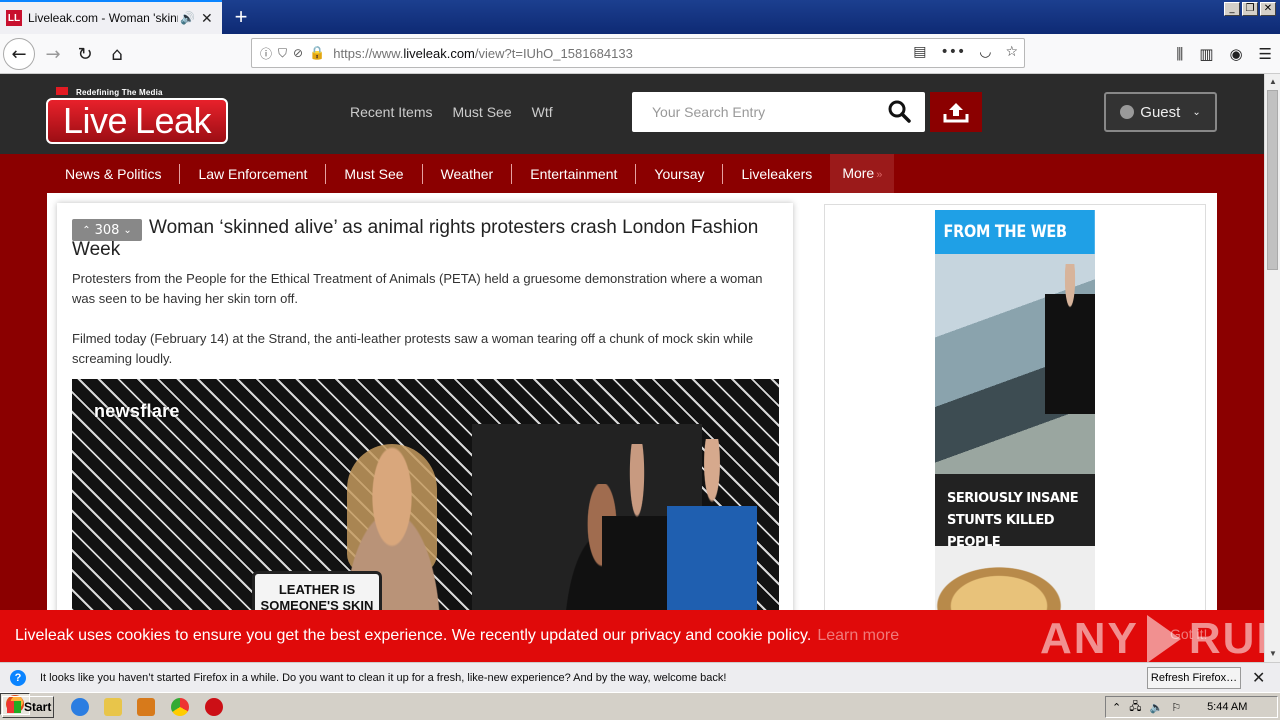  I want to click on chevron-down-icon: ⌄, so click(127, 230).